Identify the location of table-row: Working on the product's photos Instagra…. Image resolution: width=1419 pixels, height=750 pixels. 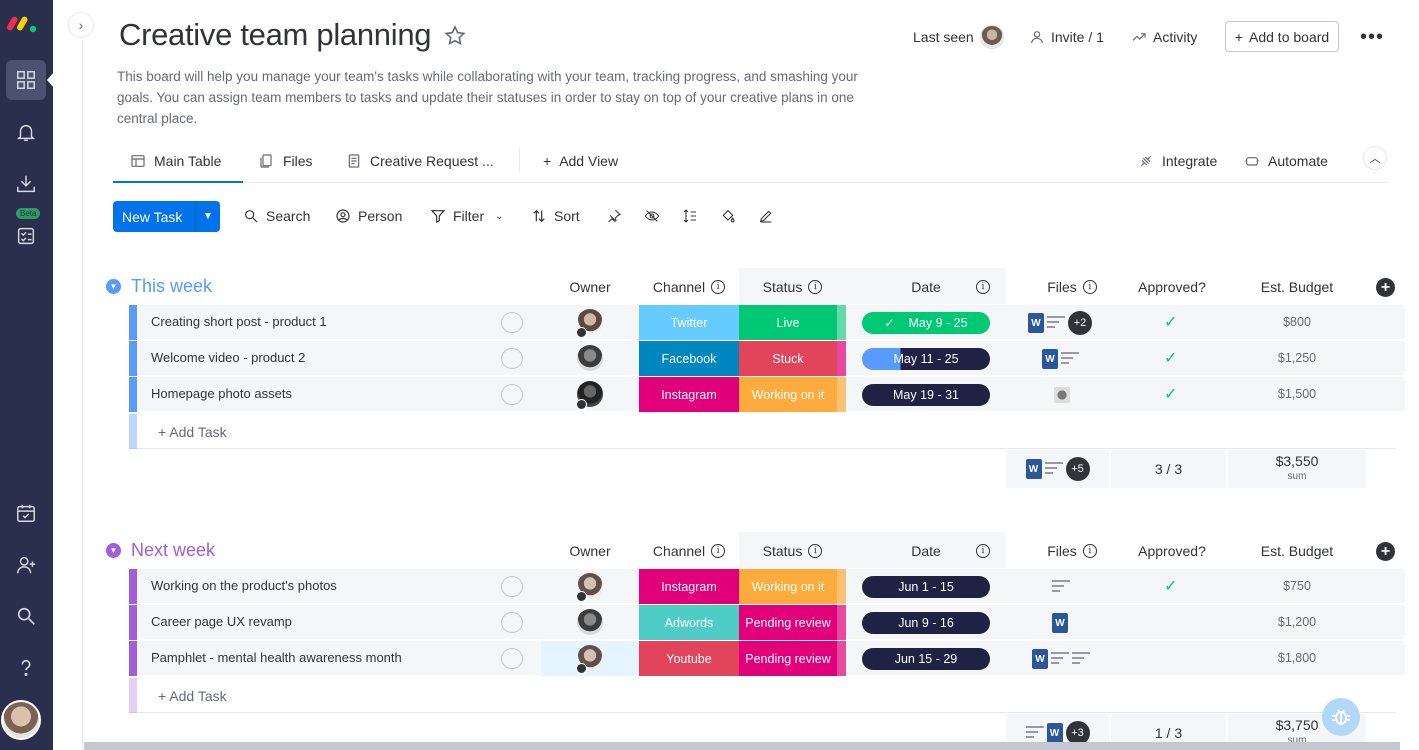
(767, 586).